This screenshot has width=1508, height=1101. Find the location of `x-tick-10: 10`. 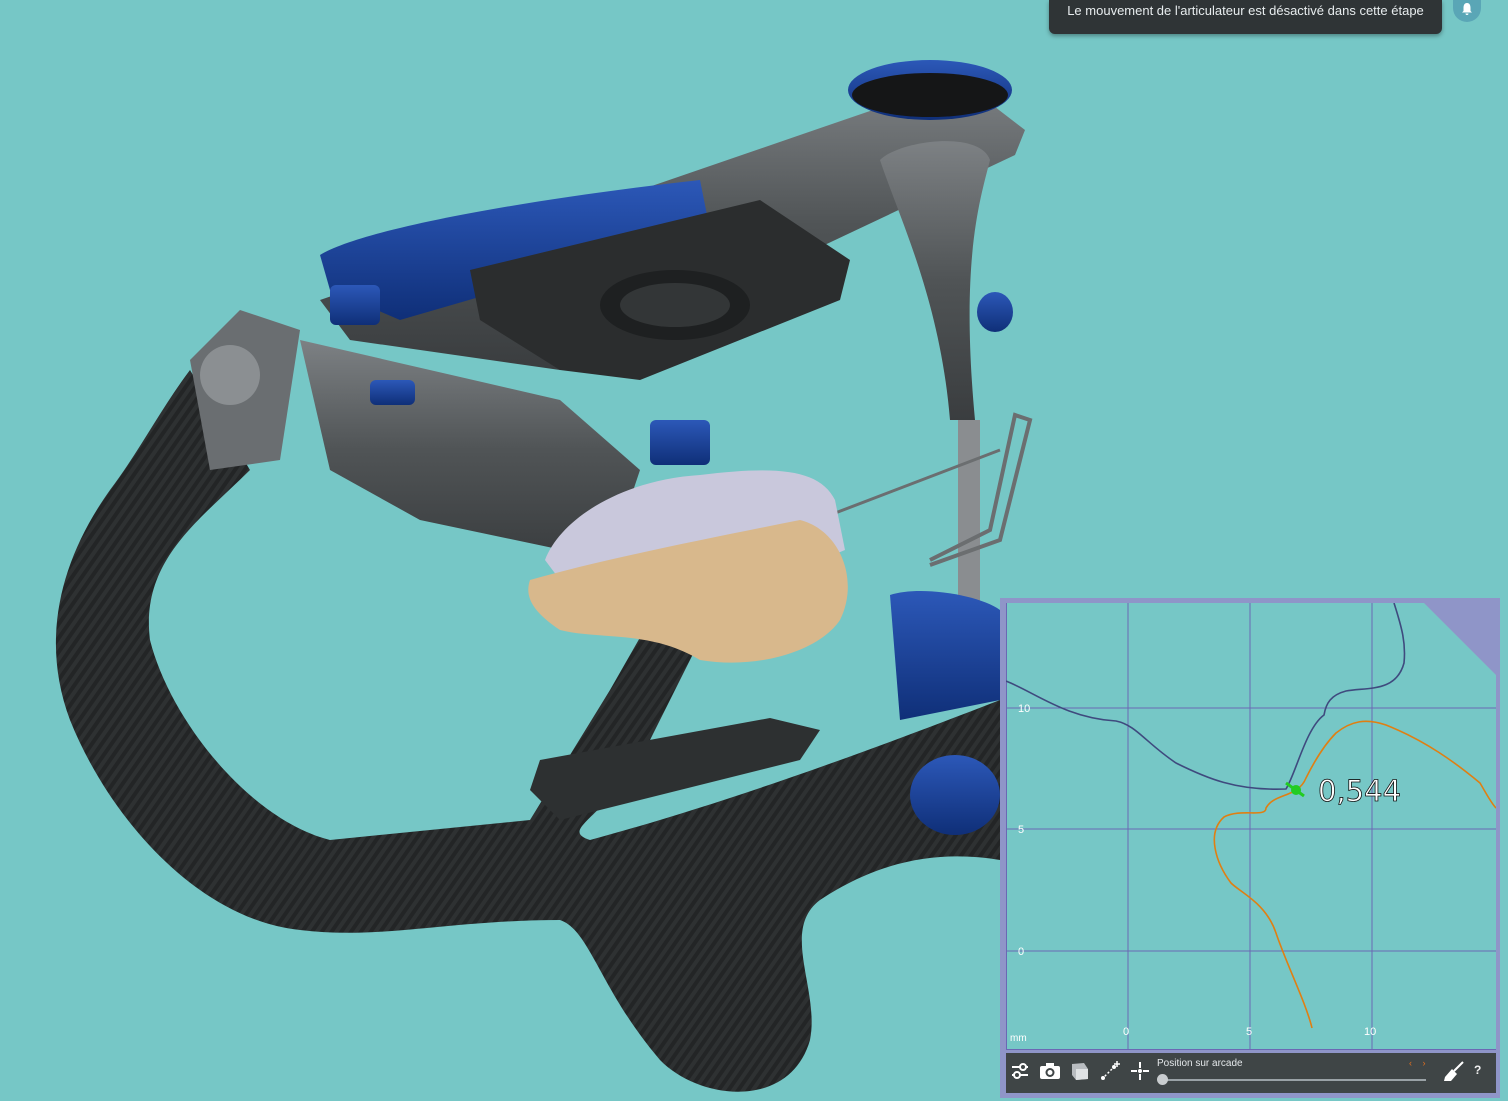

x-tick-10: 10 is located at coordinates (1370, 1032).